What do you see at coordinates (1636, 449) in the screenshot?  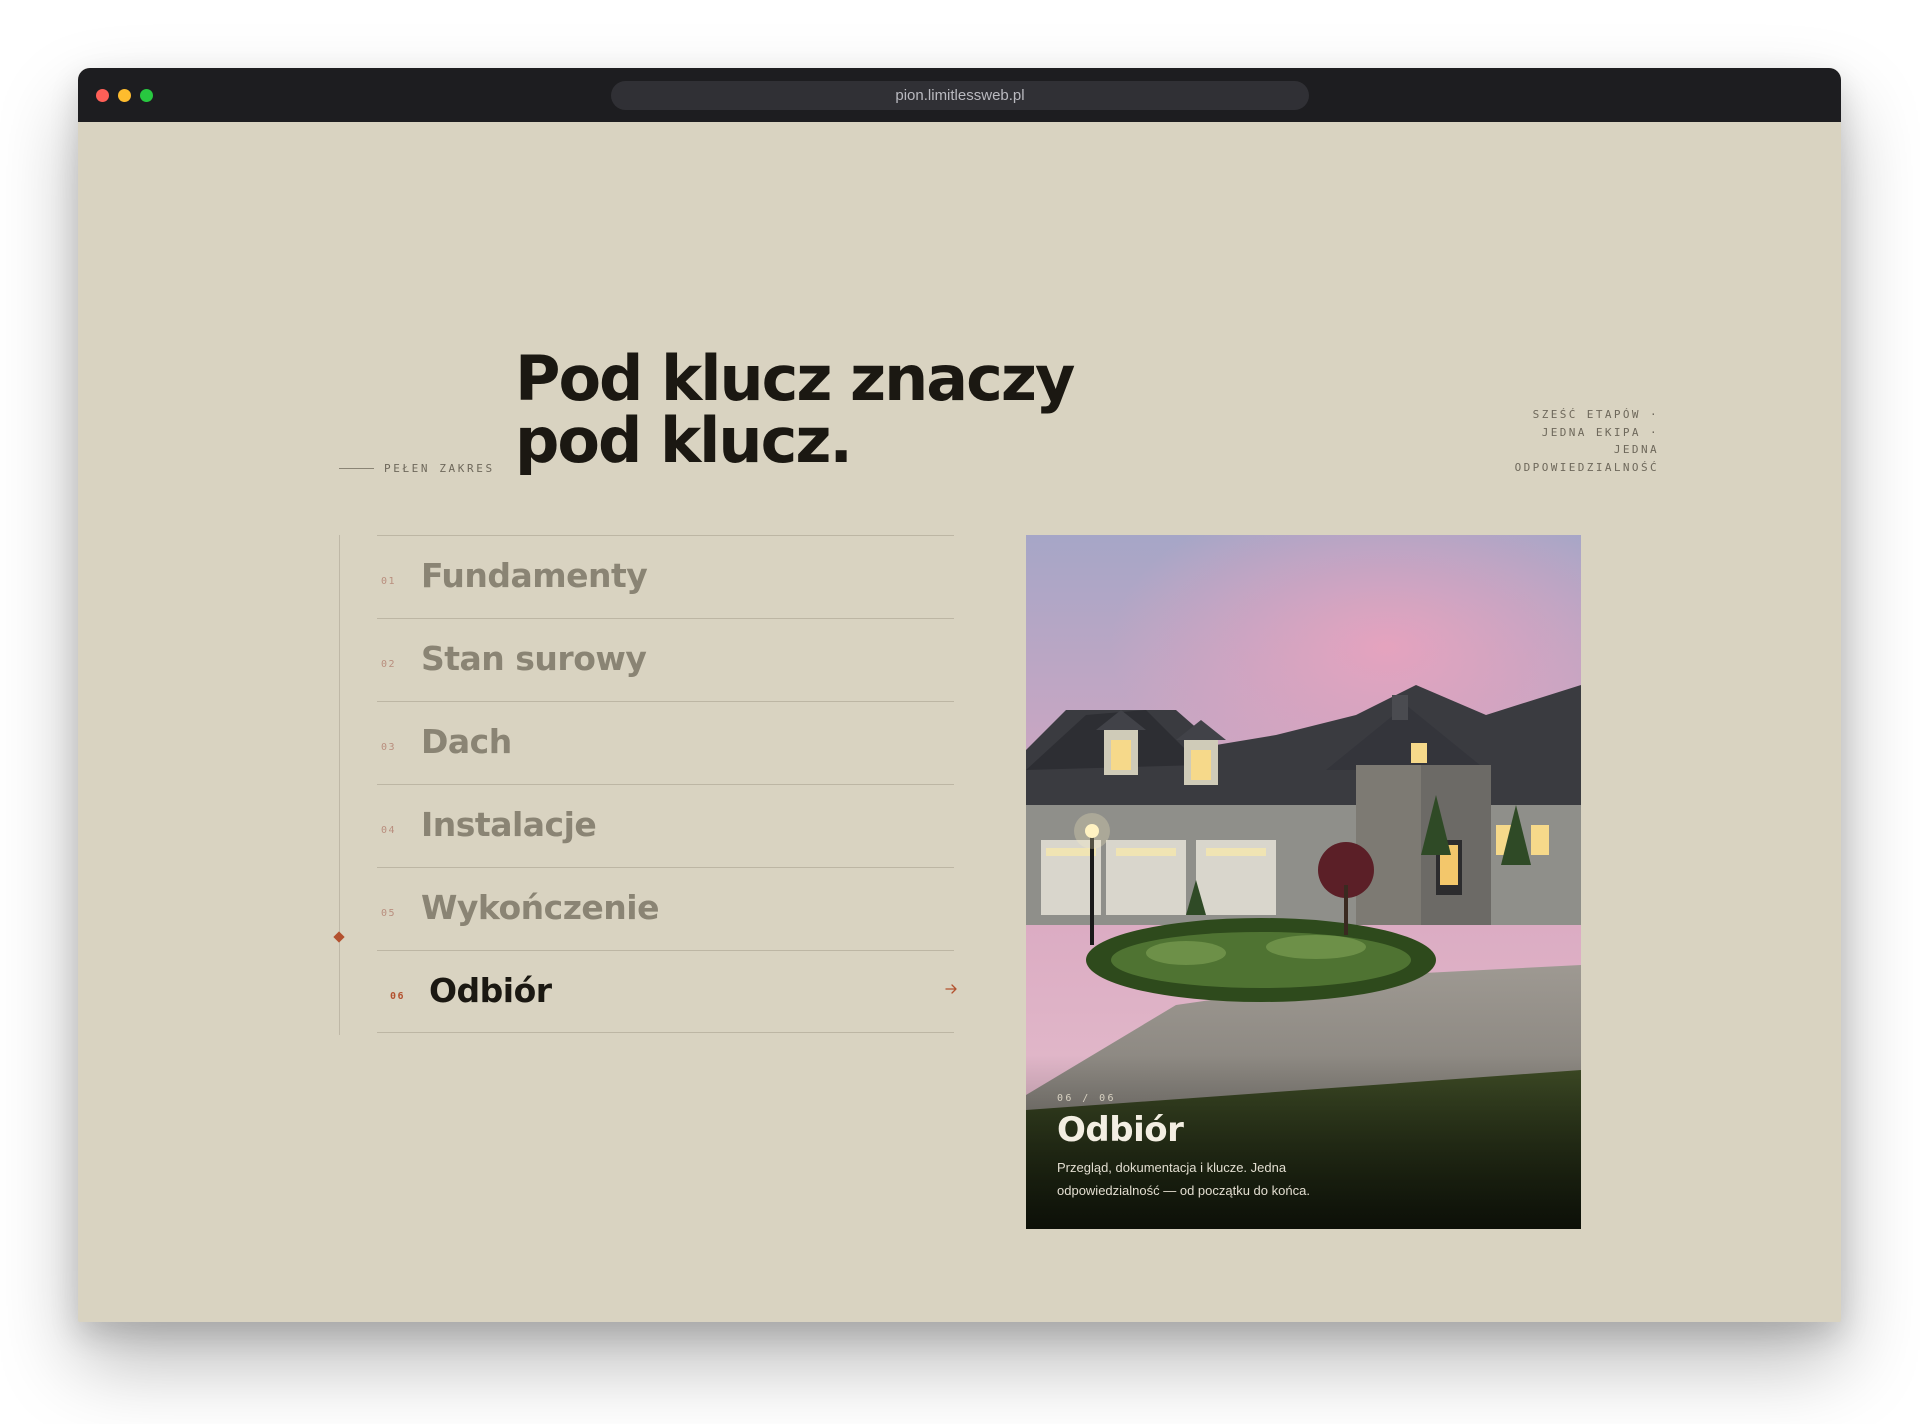 I see `tagline-line-3: JEDNA` at bounding box center [1636, 449].